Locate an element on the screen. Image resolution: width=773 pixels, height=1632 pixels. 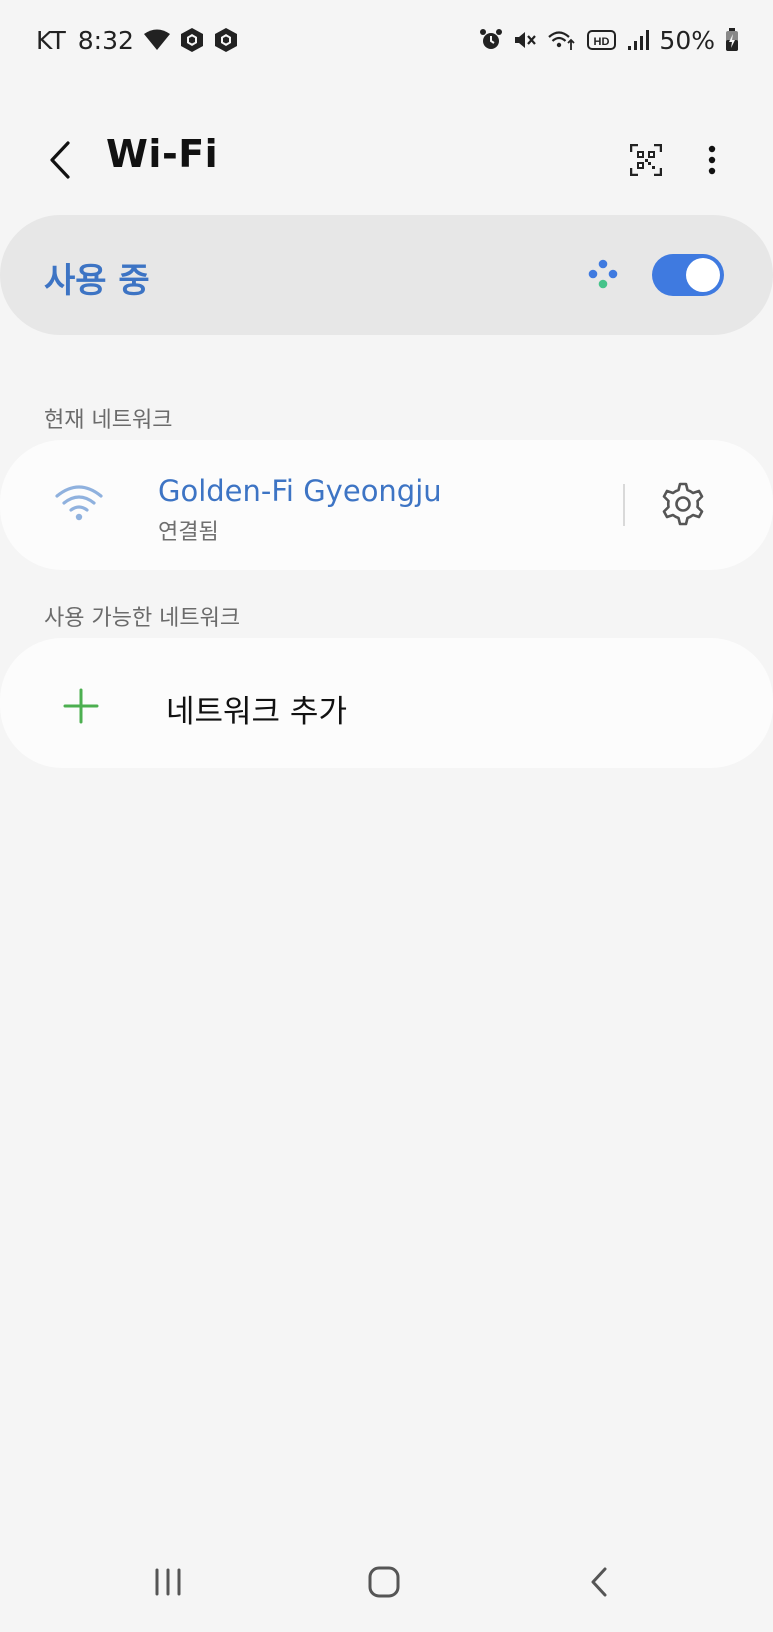
toggle-knob is located at coordinates (703, 275).